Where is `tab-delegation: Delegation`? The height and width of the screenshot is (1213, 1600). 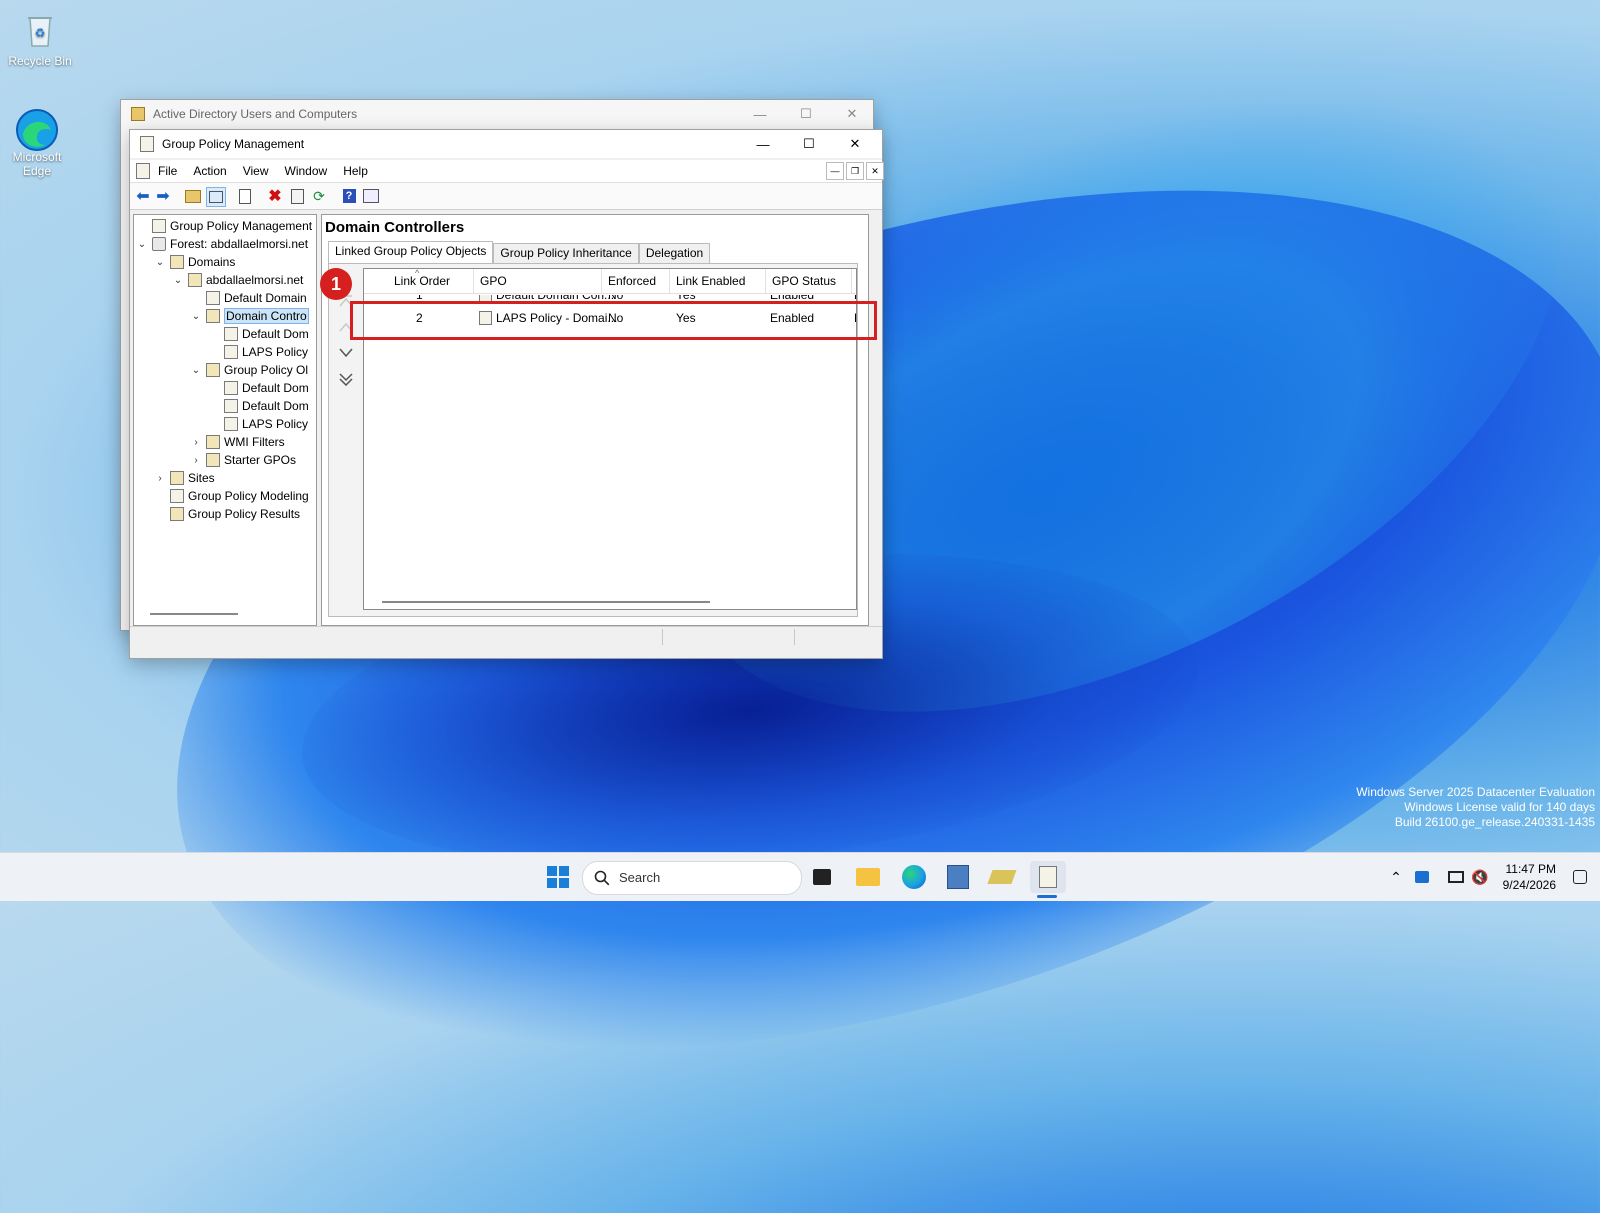
tab-delegation: Delegation is located at coordinates (674, 253).